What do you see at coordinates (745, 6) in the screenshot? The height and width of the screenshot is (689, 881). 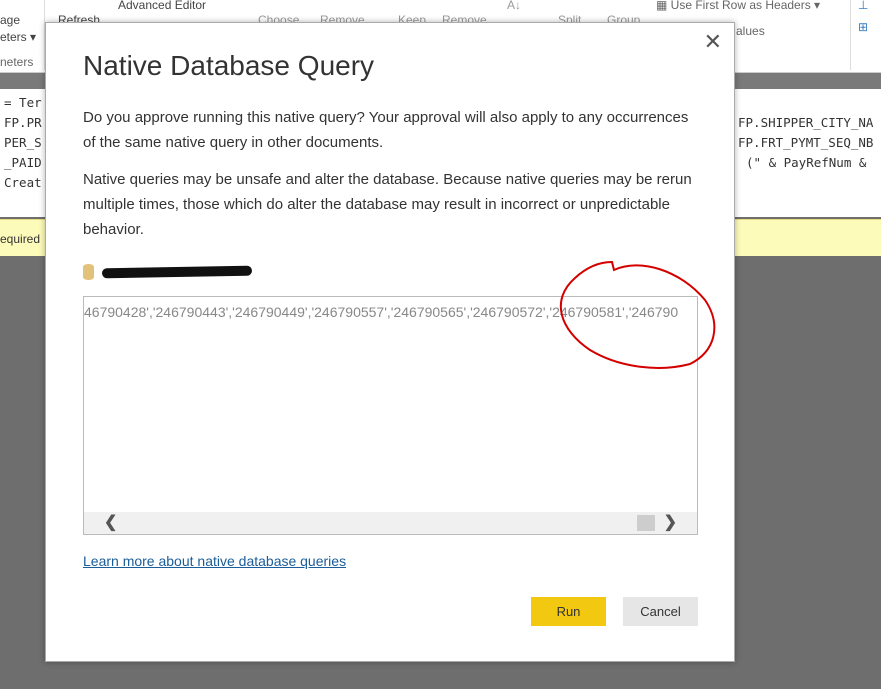 I see `use-first-row-label: Use First Row as Headers ▾` at bounding box center [745, 6].